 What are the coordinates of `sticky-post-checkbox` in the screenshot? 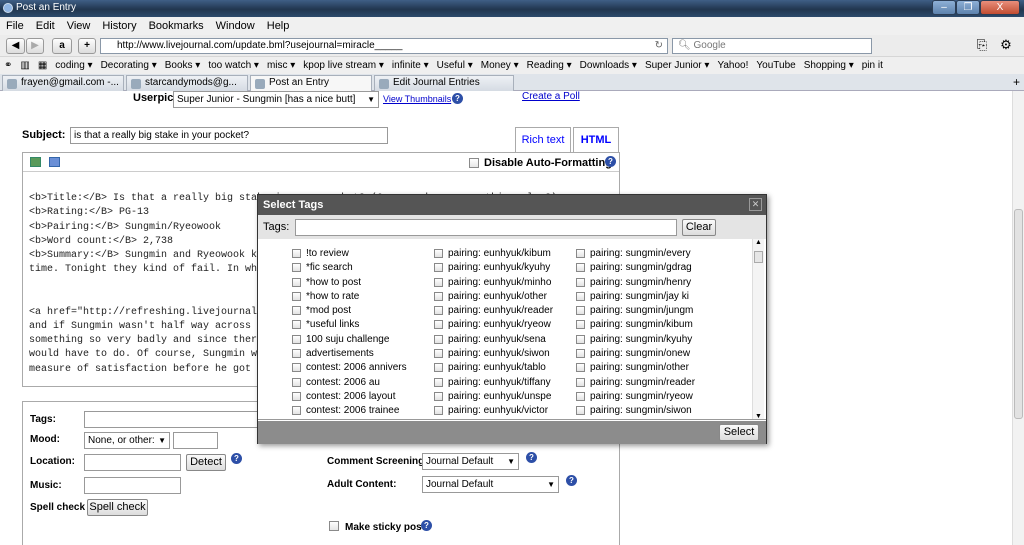 It's located at (334, 526).